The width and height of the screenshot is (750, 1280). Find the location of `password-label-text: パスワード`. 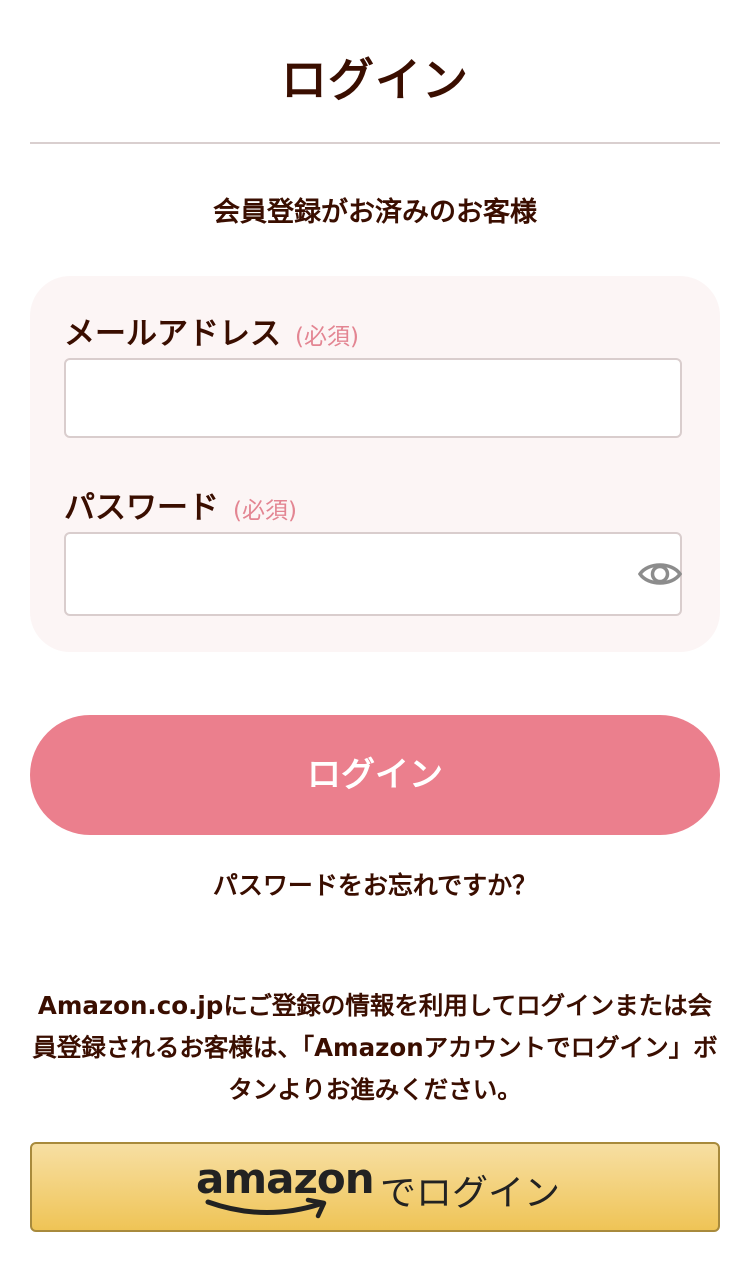

password-label-text: パスワード is located at coordinates (141, 508).